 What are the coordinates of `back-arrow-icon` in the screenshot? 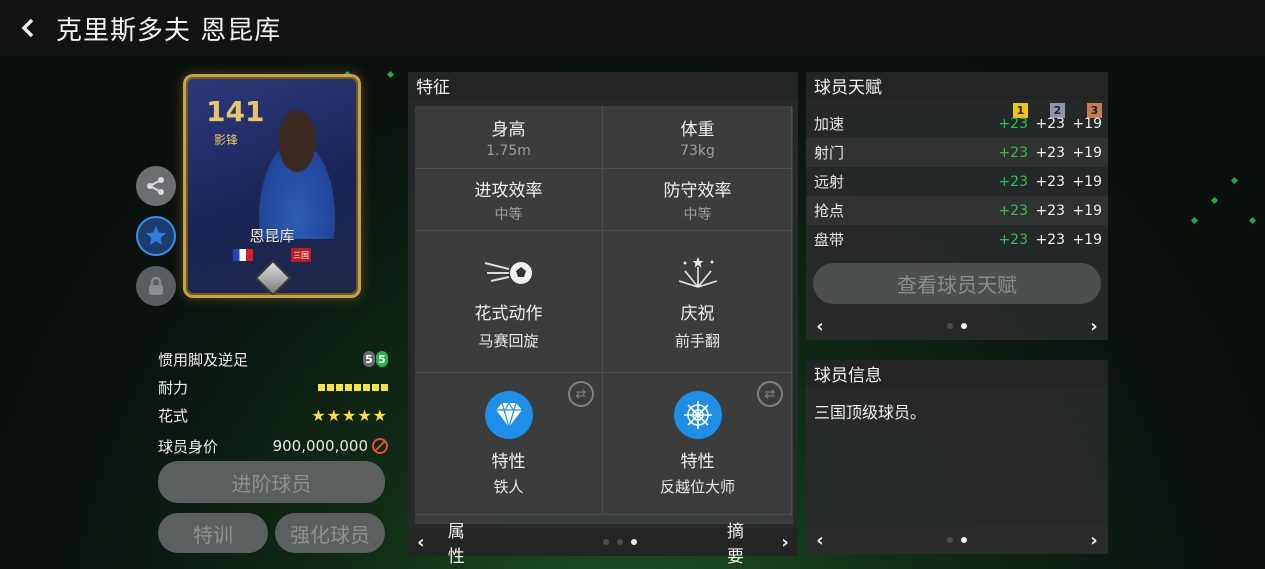 It's located at (28, 28).